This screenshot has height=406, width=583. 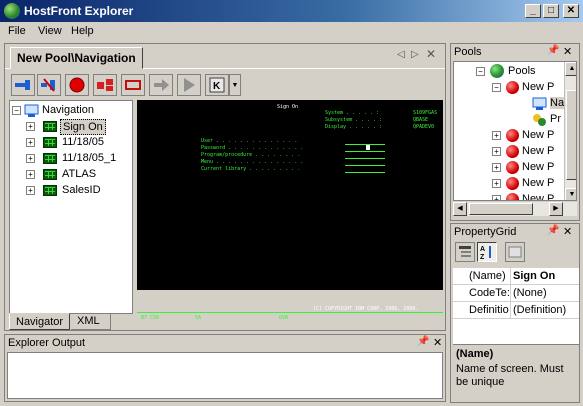 What do you see at coordinates (82, 31) in the screenshot?
I see `menu-help: Help` at bounding box center [82, 31].